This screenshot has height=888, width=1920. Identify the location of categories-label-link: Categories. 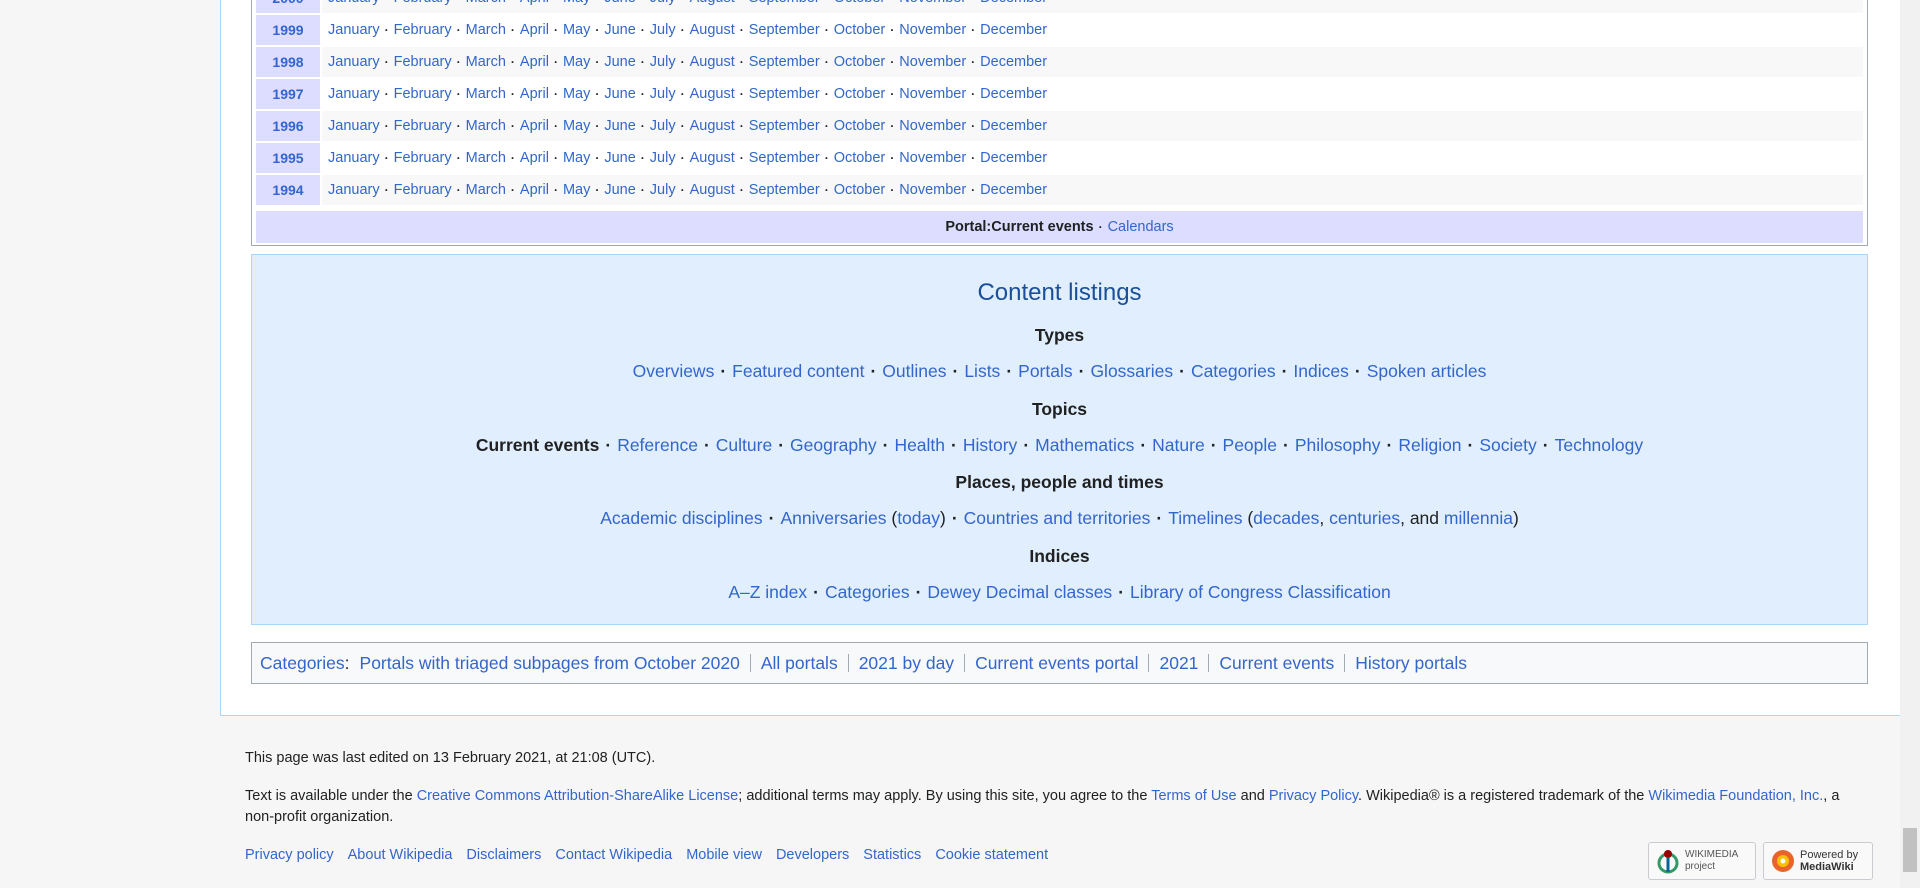
(302, 663).